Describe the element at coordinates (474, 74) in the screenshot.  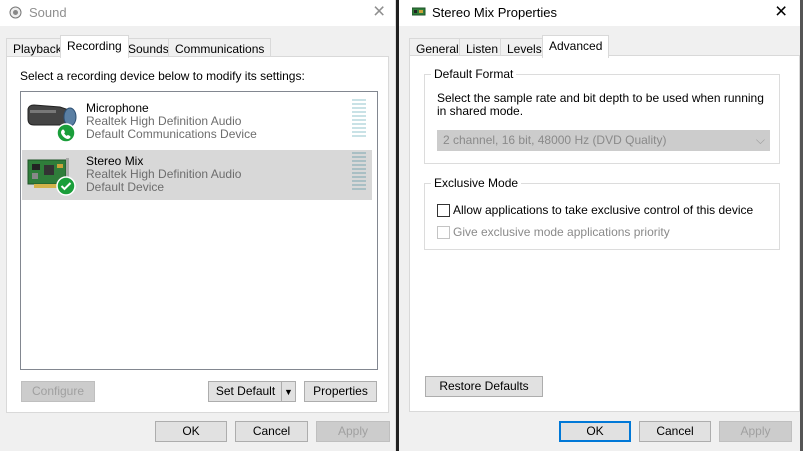
I see `default-format-title: Default Format` at that location.